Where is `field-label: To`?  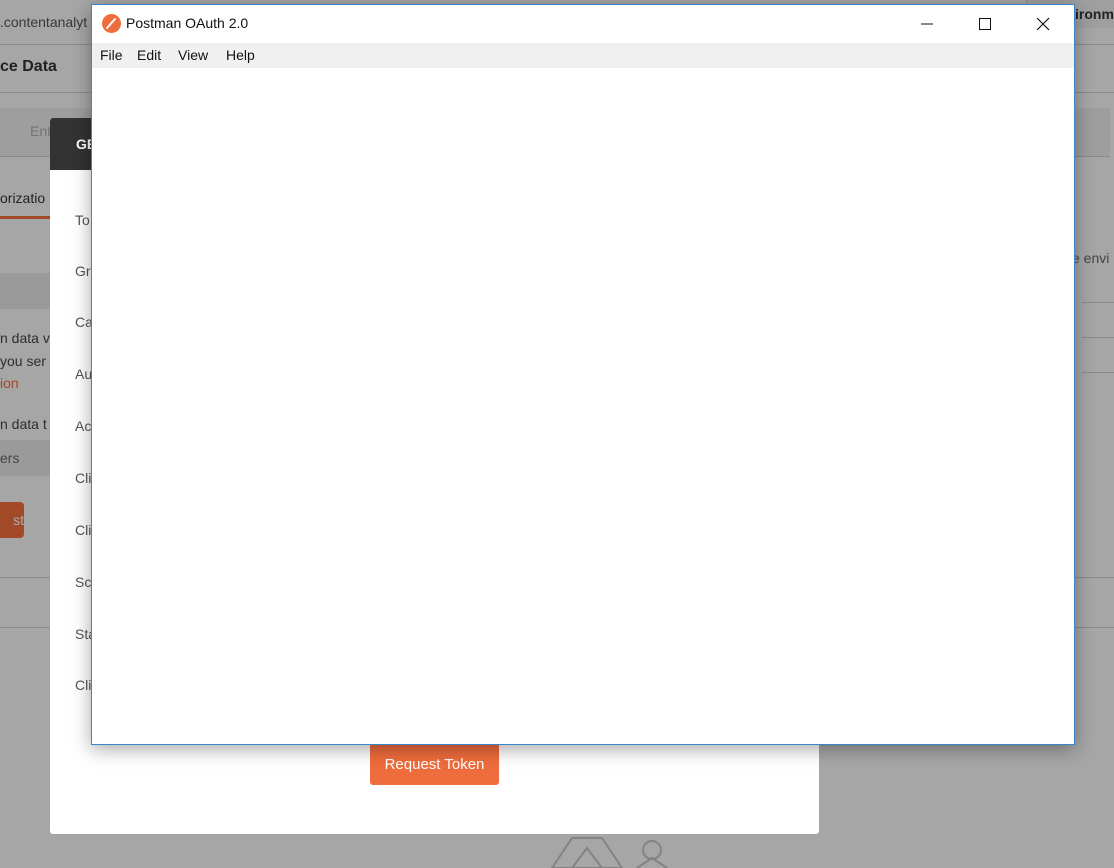
field-label: To is located at coordinates (82, 220).